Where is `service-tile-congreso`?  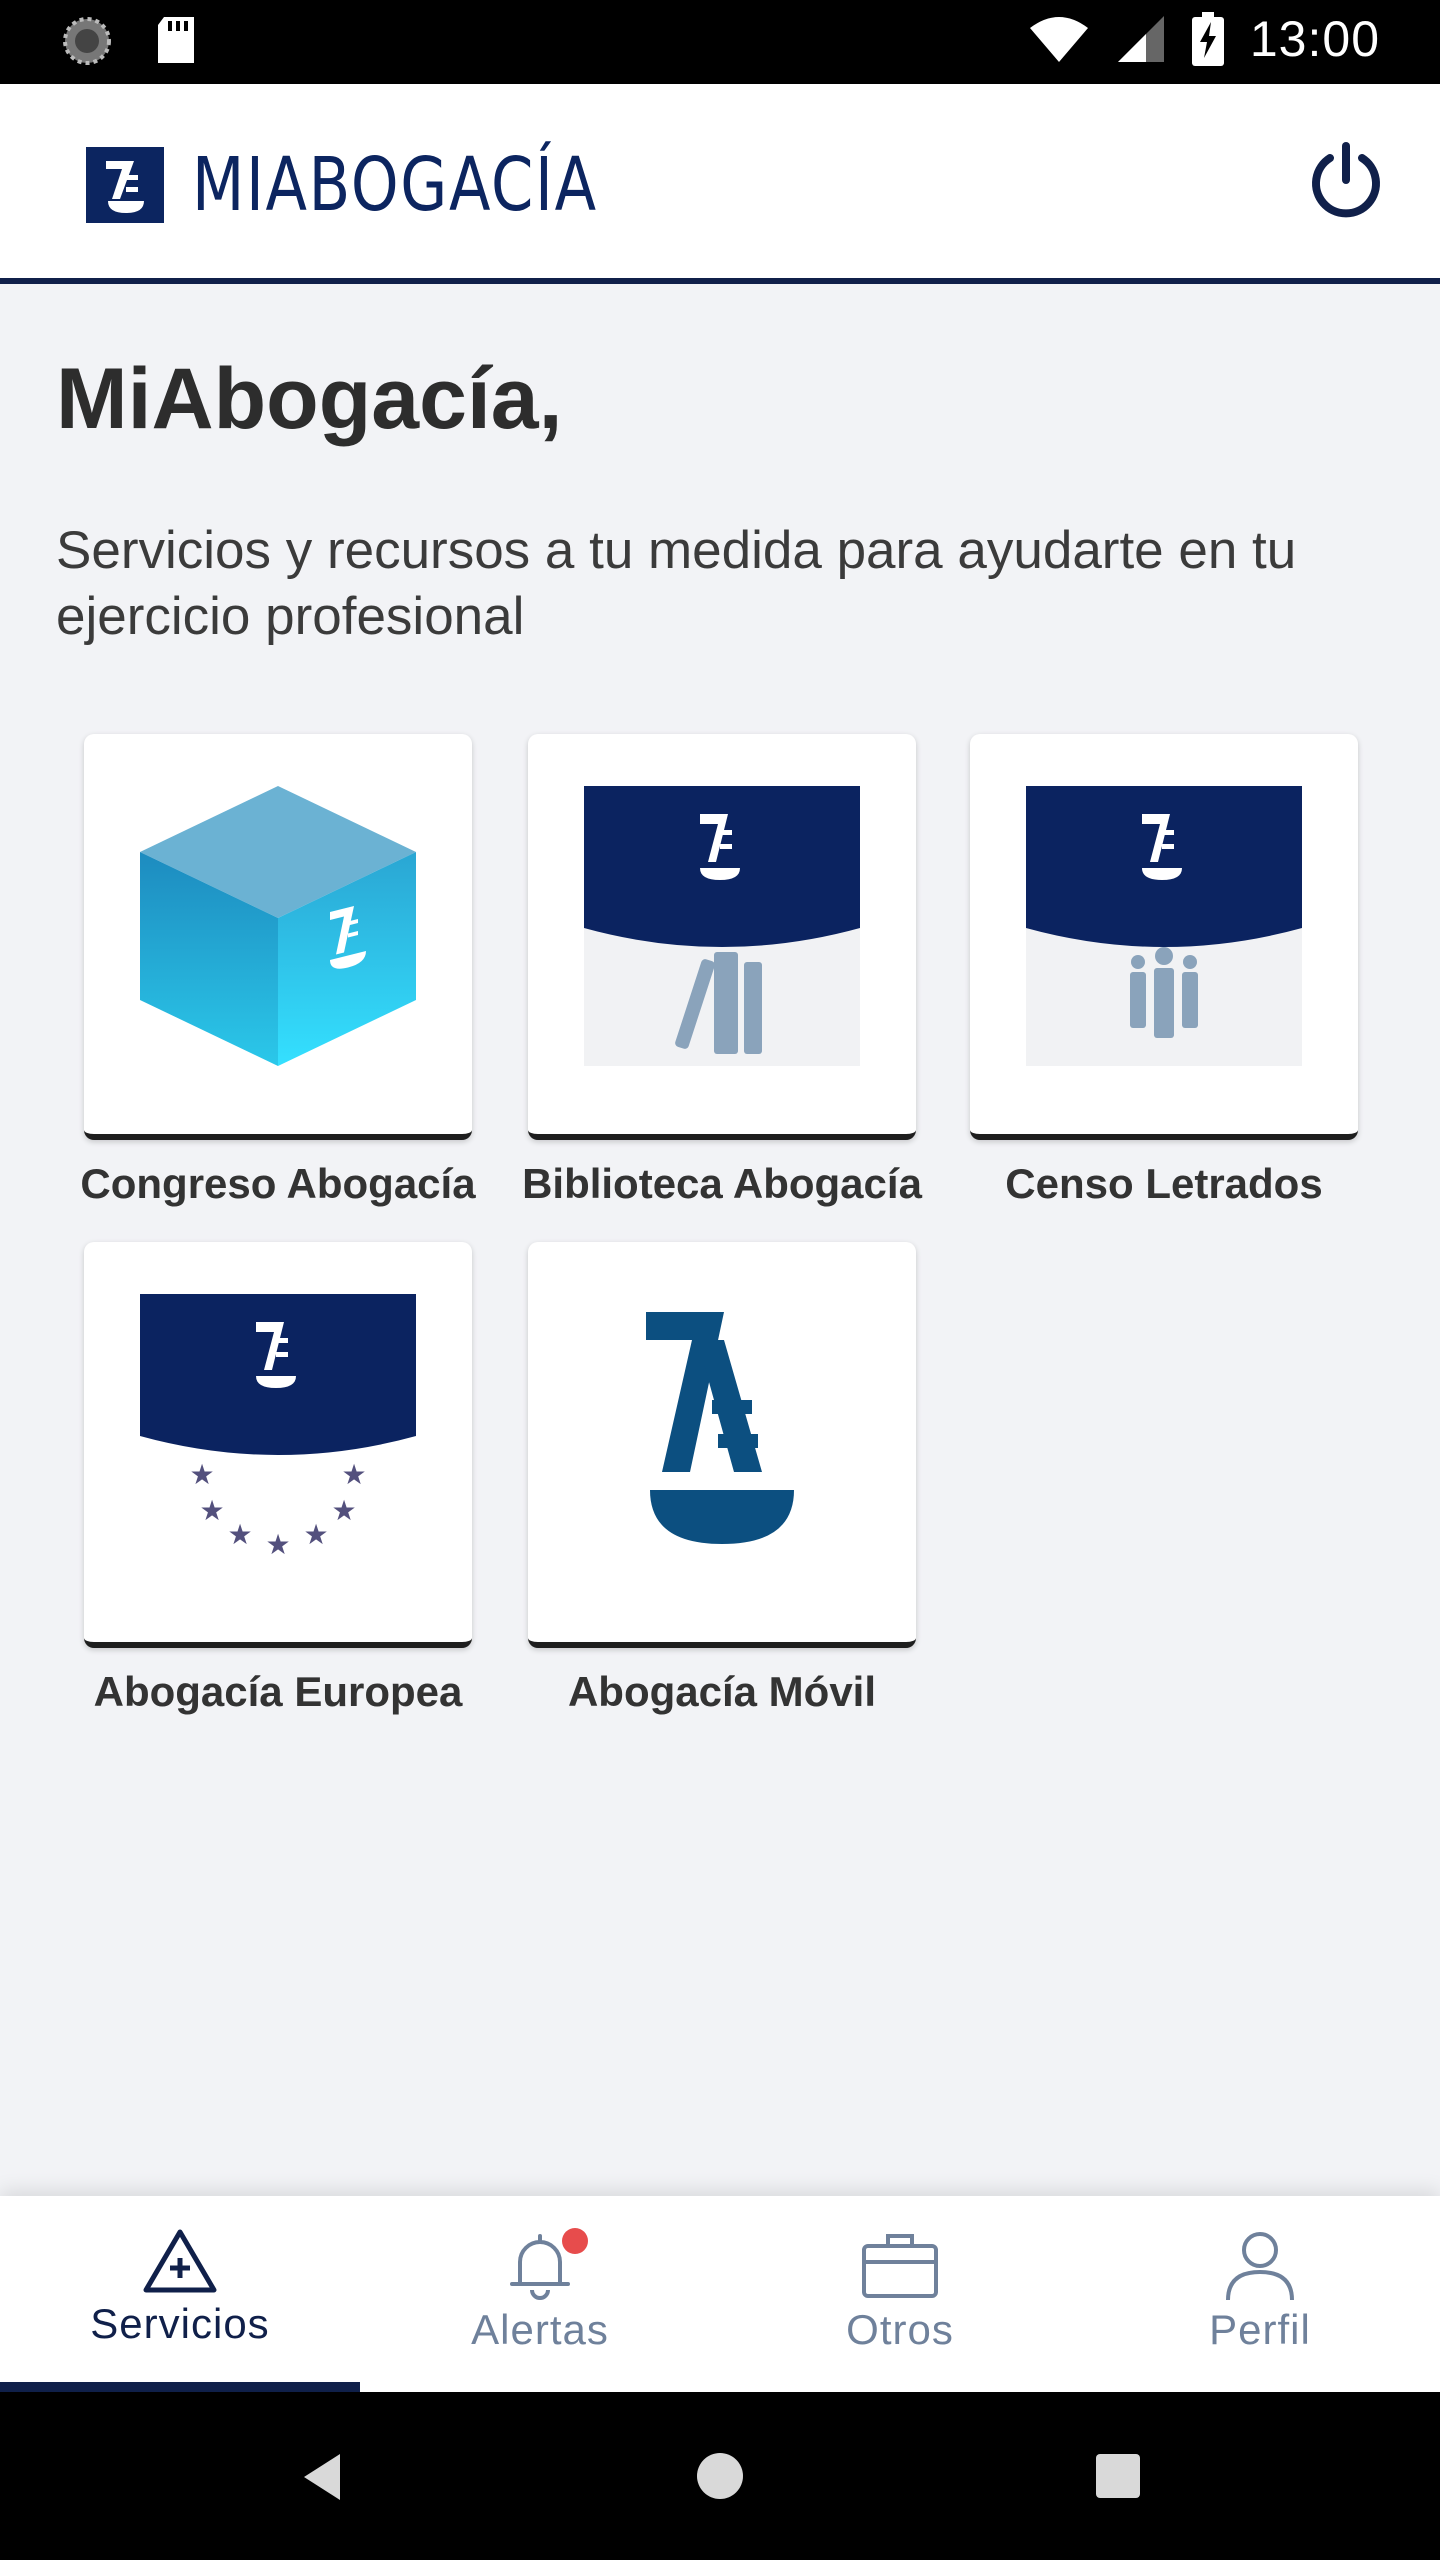 service-tile-congreso is located at coordinates (278, 937).